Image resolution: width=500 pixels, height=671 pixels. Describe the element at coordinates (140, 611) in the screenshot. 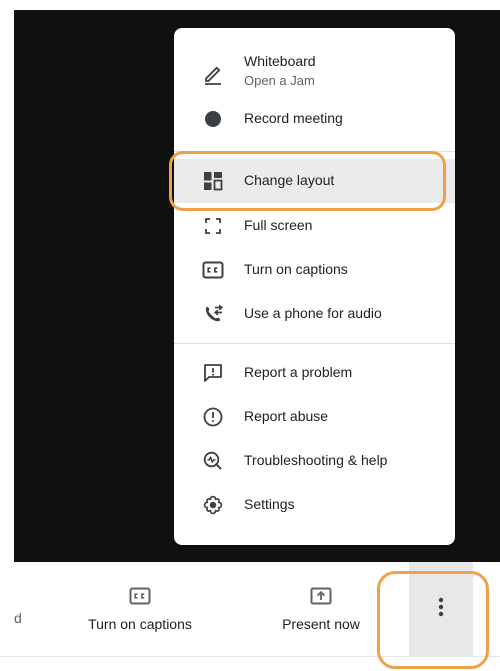

I see `turn-on-captions-button: Turn on captions` at that location.